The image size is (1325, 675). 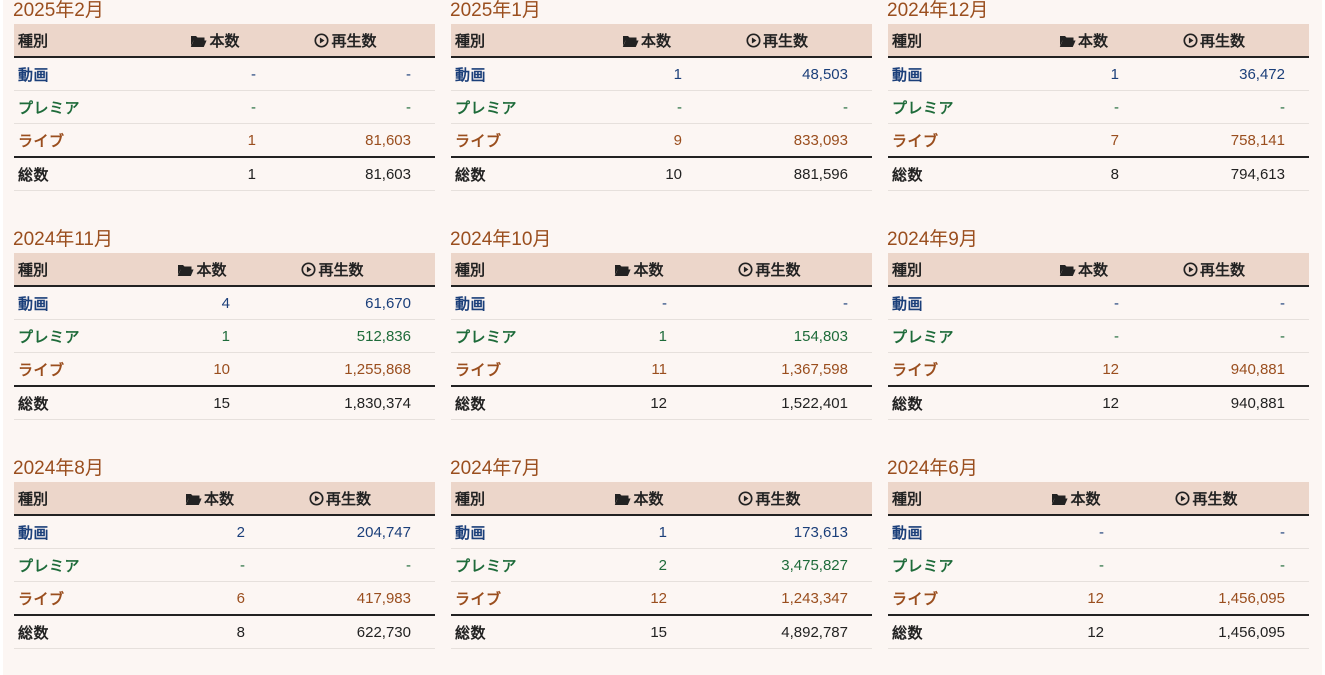 What do you see at coordinates (340, 532) in the screenshot?
I see `video-views-value: 204,747` at bounding box center [340, 532].